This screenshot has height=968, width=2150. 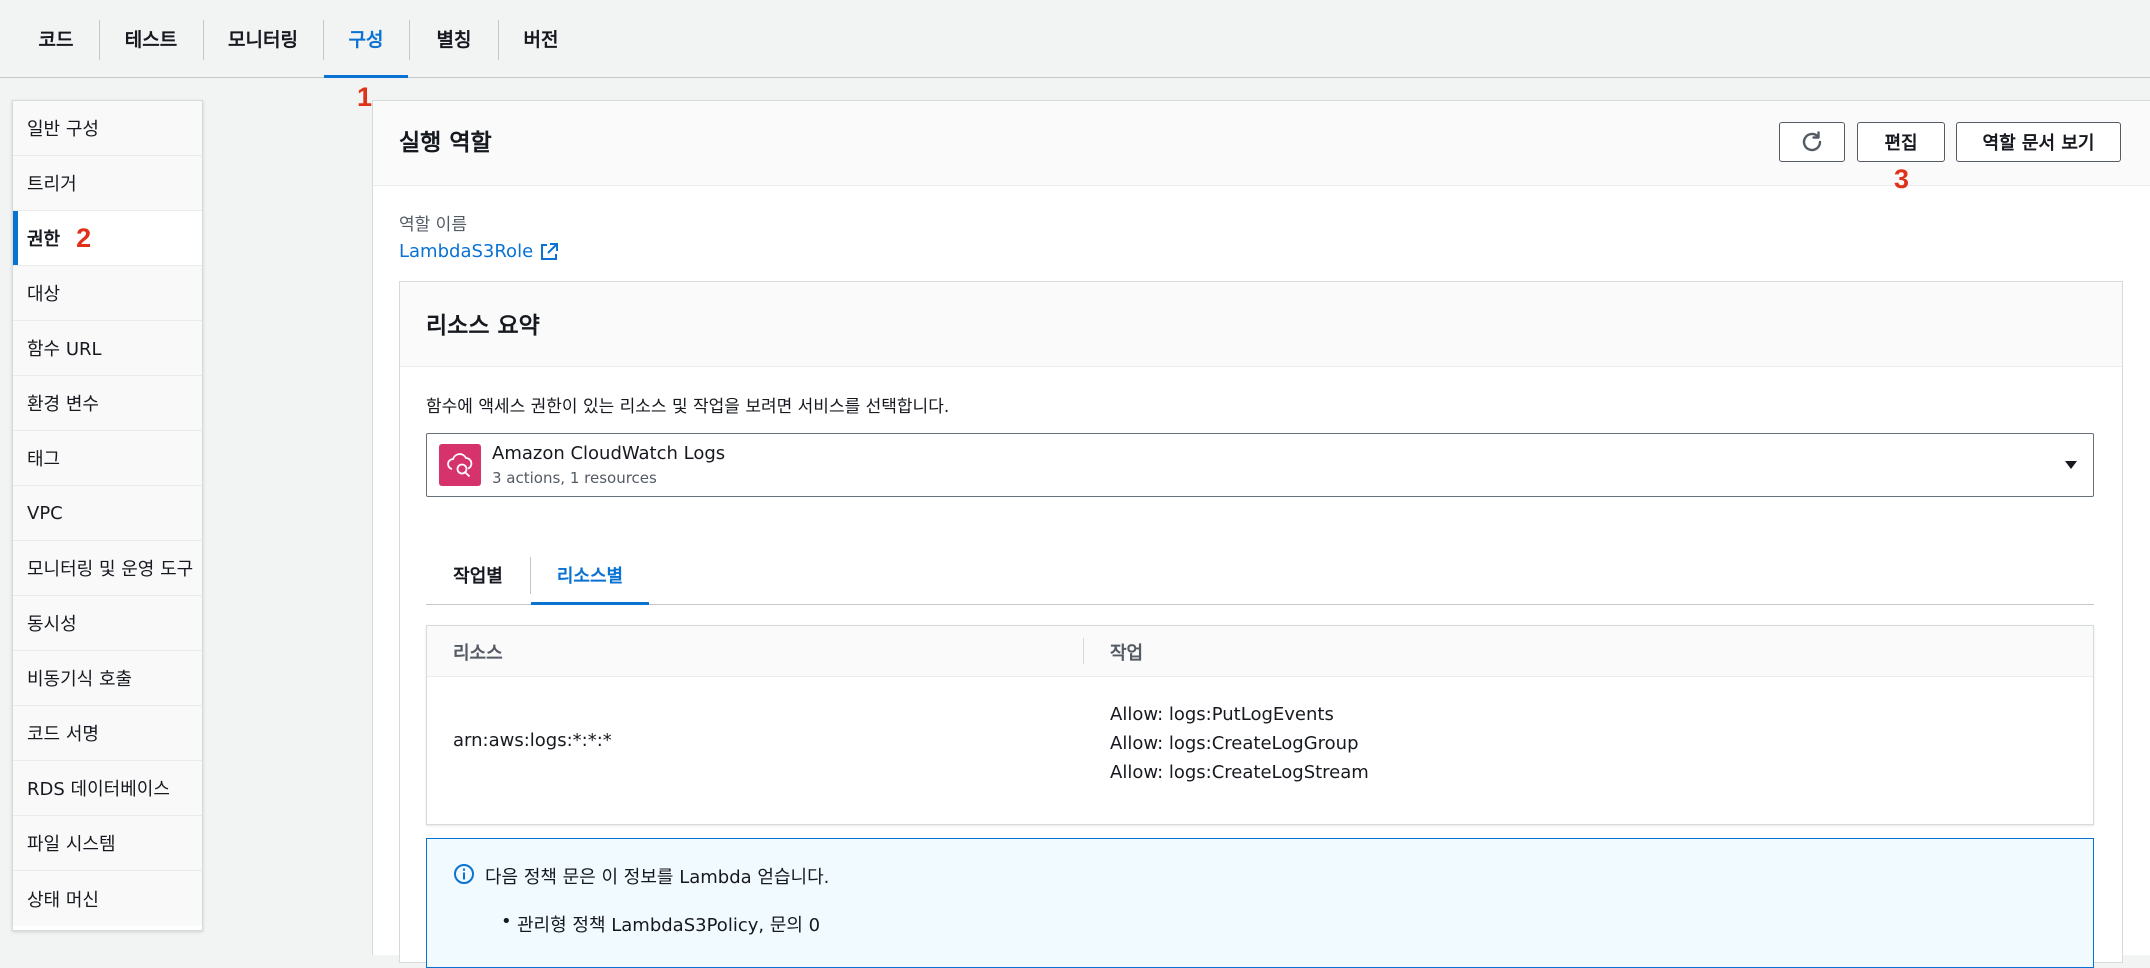 What do you see at coordinates (478, 574) in the screenshot?
I see `tab-by-action: 작업별` at bounding box center [478, 574].